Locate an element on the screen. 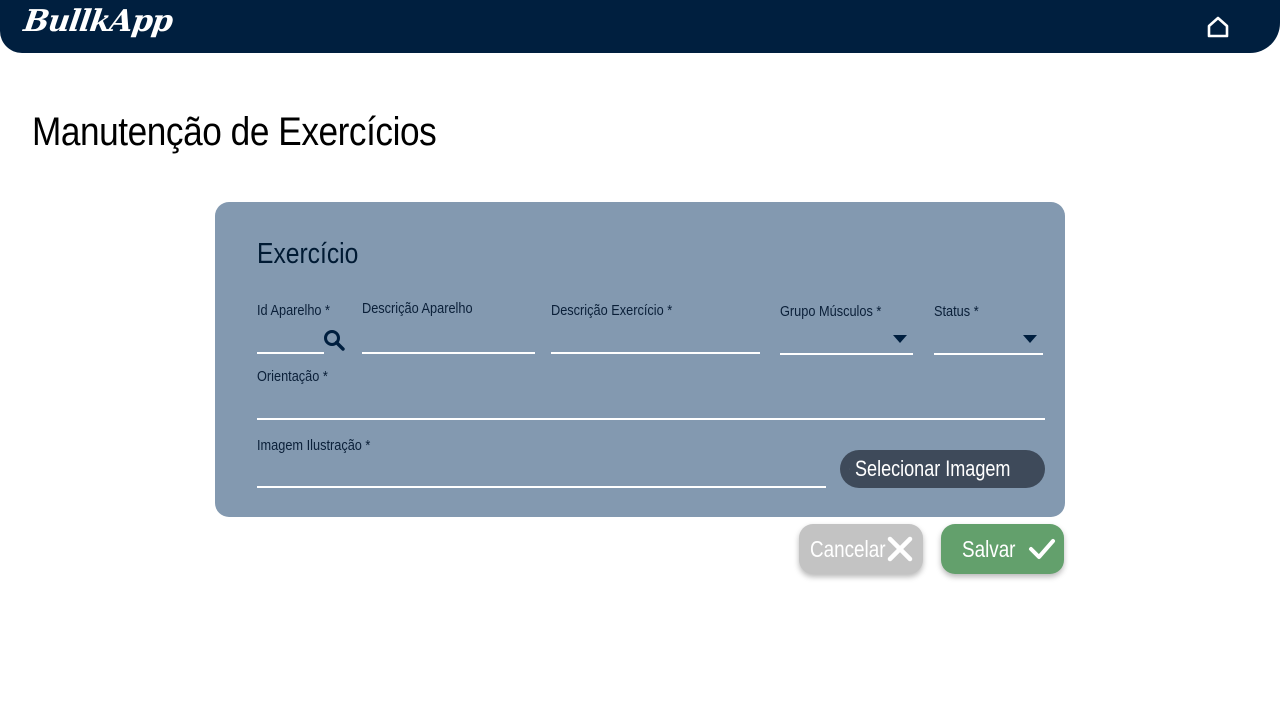 The image size is (1280, 720). status-label: Status * is located at coordinates (956, 311).